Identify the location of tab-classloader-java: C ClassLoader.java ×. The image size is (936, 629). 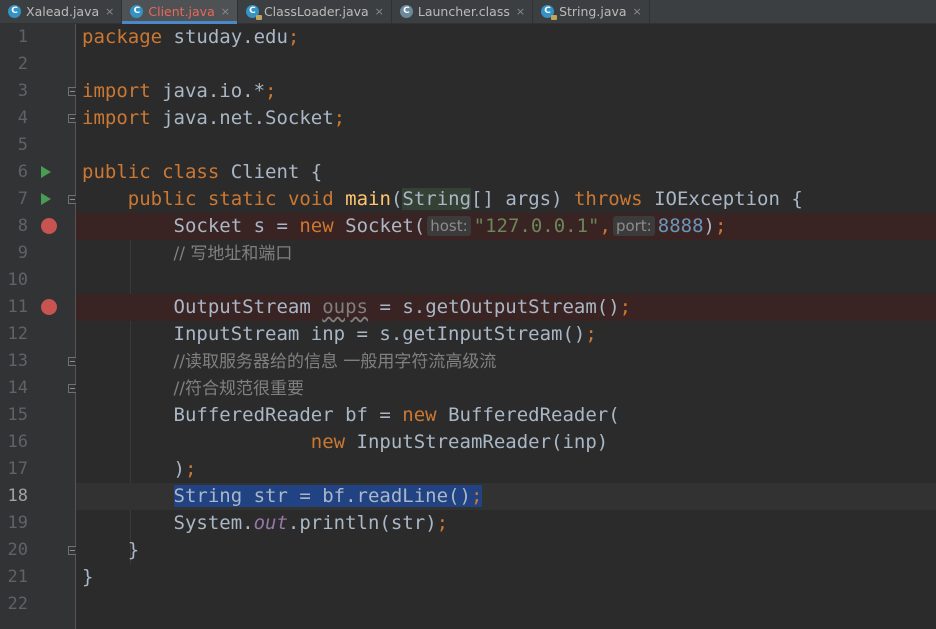
(315, 11).